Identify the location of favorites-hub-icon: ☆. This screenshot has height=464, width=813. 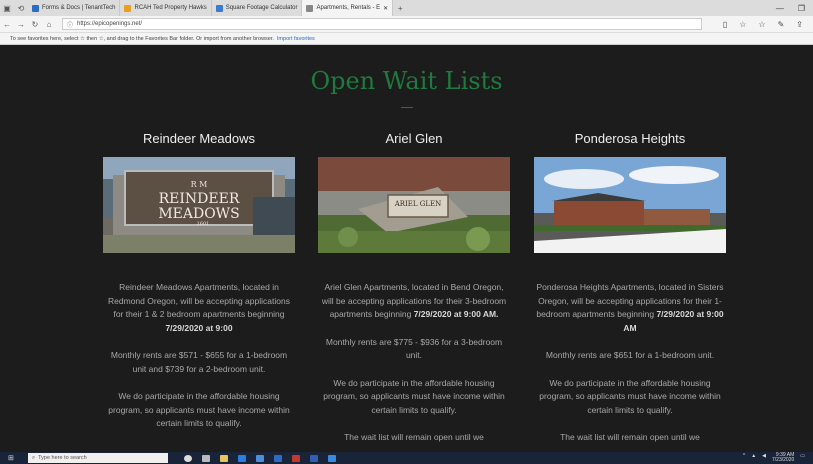
(761, 24).